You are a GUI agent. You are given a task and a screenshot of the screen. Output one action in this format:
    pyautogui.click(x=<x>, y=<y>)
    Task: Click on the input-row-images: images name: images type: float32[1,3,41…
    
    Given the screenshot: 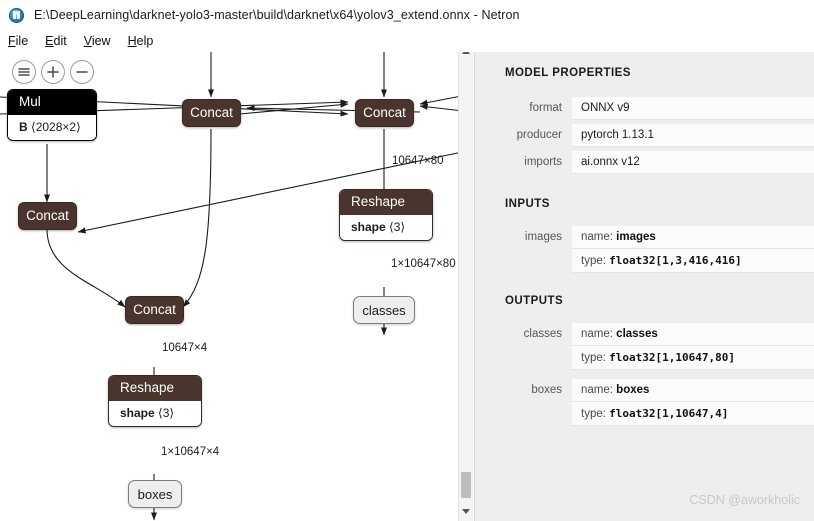 What is the action you would take?
    pyautogui.click(x=644, y=249)
    